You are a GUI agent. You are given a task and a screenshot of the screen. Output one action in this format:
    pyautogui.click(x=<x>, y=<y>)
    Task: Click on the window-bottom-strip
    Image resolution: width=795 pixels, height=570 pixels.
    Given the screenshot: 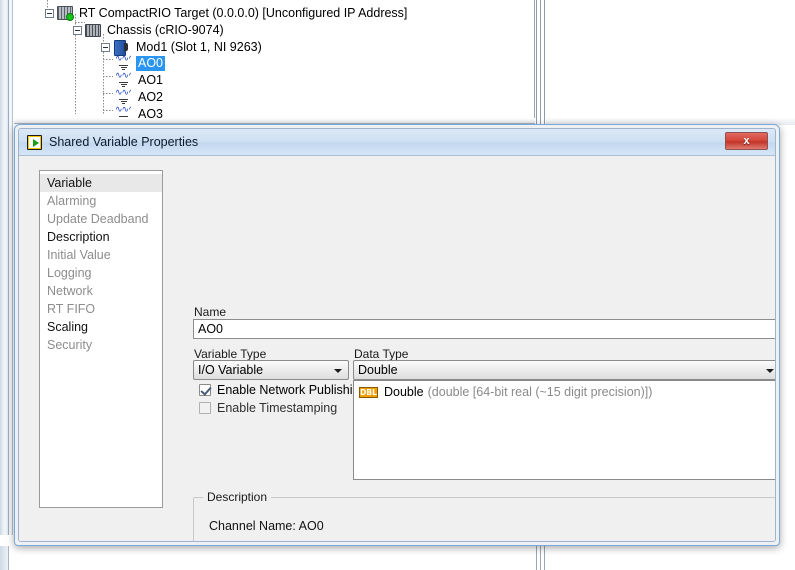 What is the action you would take?
    pyautogui.click(x=397, y=558)
    